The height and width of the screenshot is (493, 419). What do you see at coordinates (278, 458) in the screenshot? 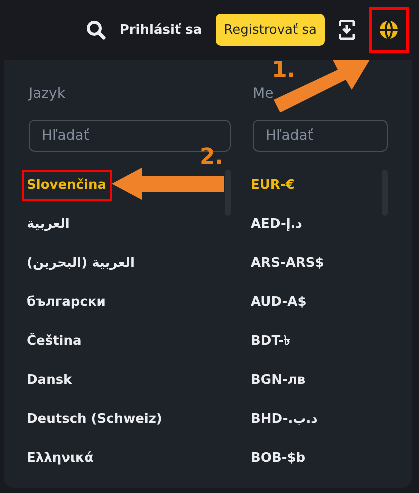
I see `currency-option: BOB-$b` at bounding box center [278, 458].